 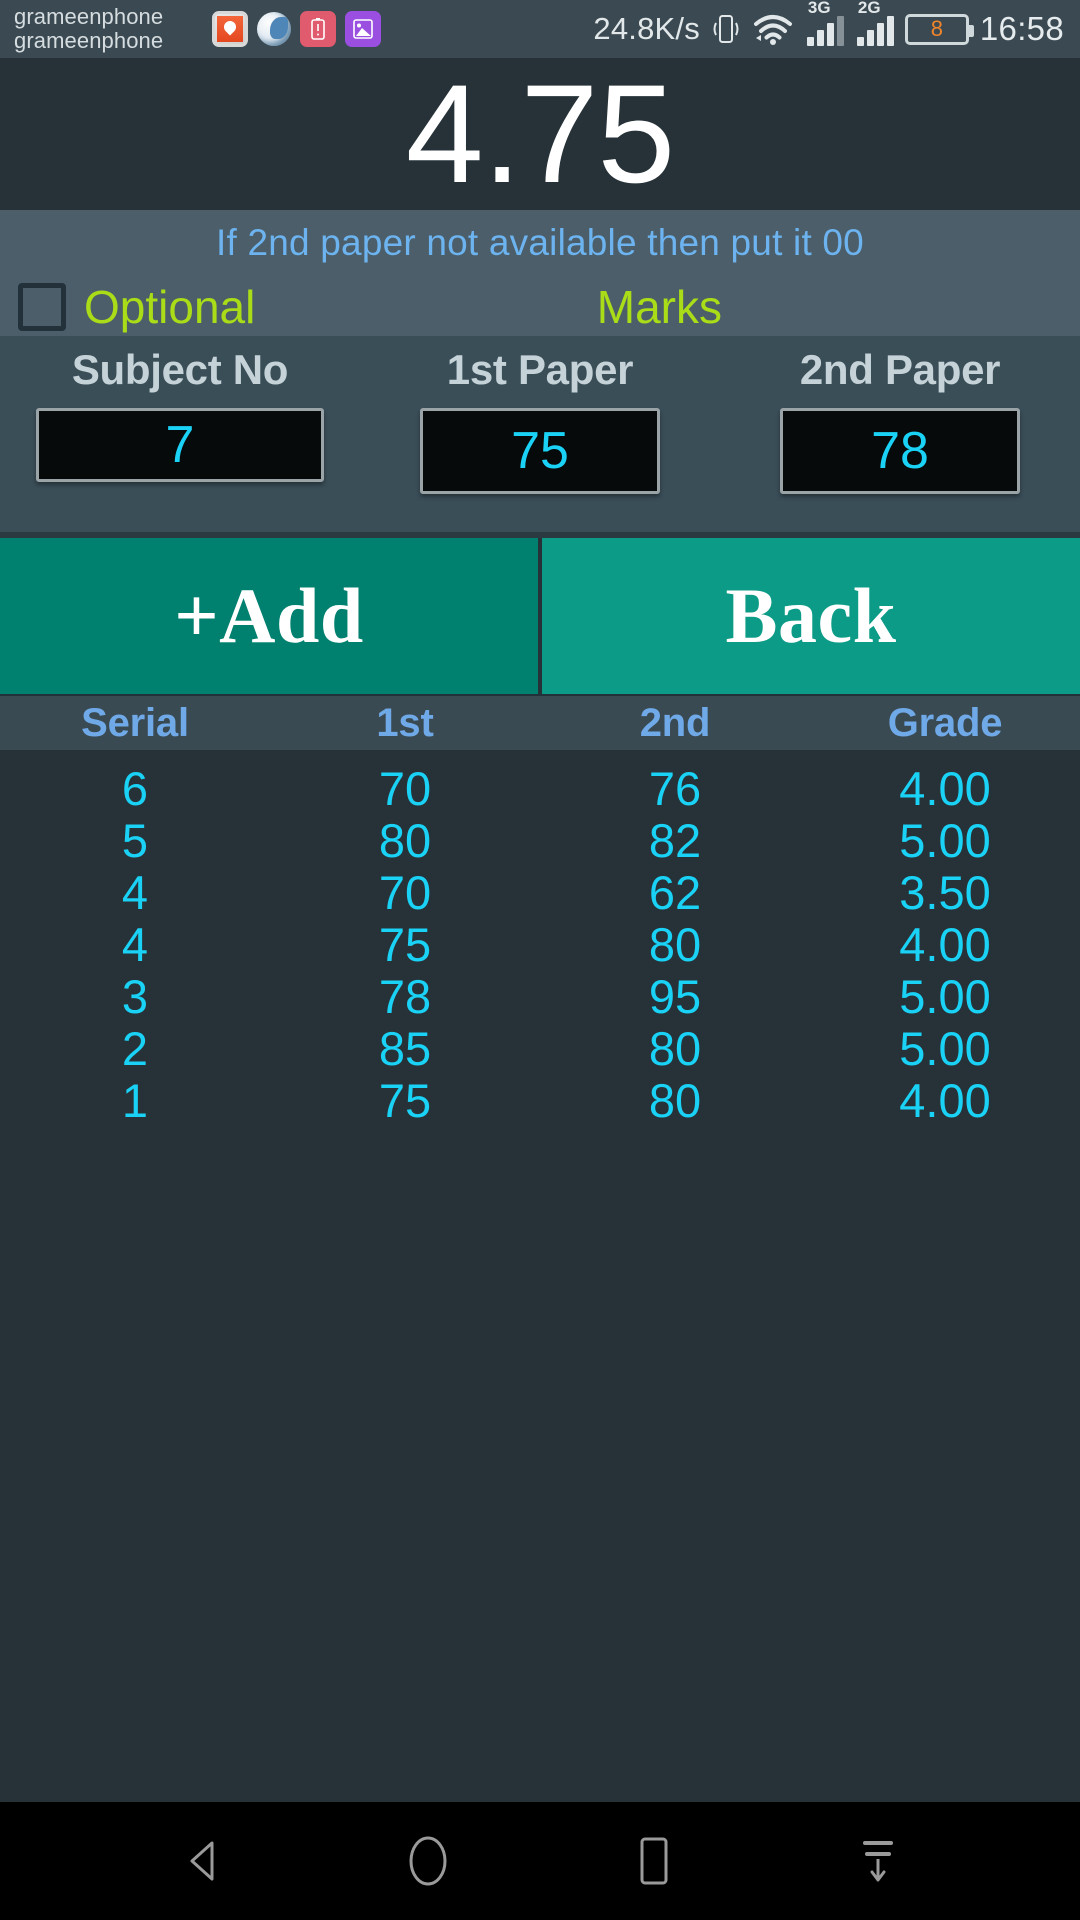 I want to click on notification-icons, so click(x=296, y=29).